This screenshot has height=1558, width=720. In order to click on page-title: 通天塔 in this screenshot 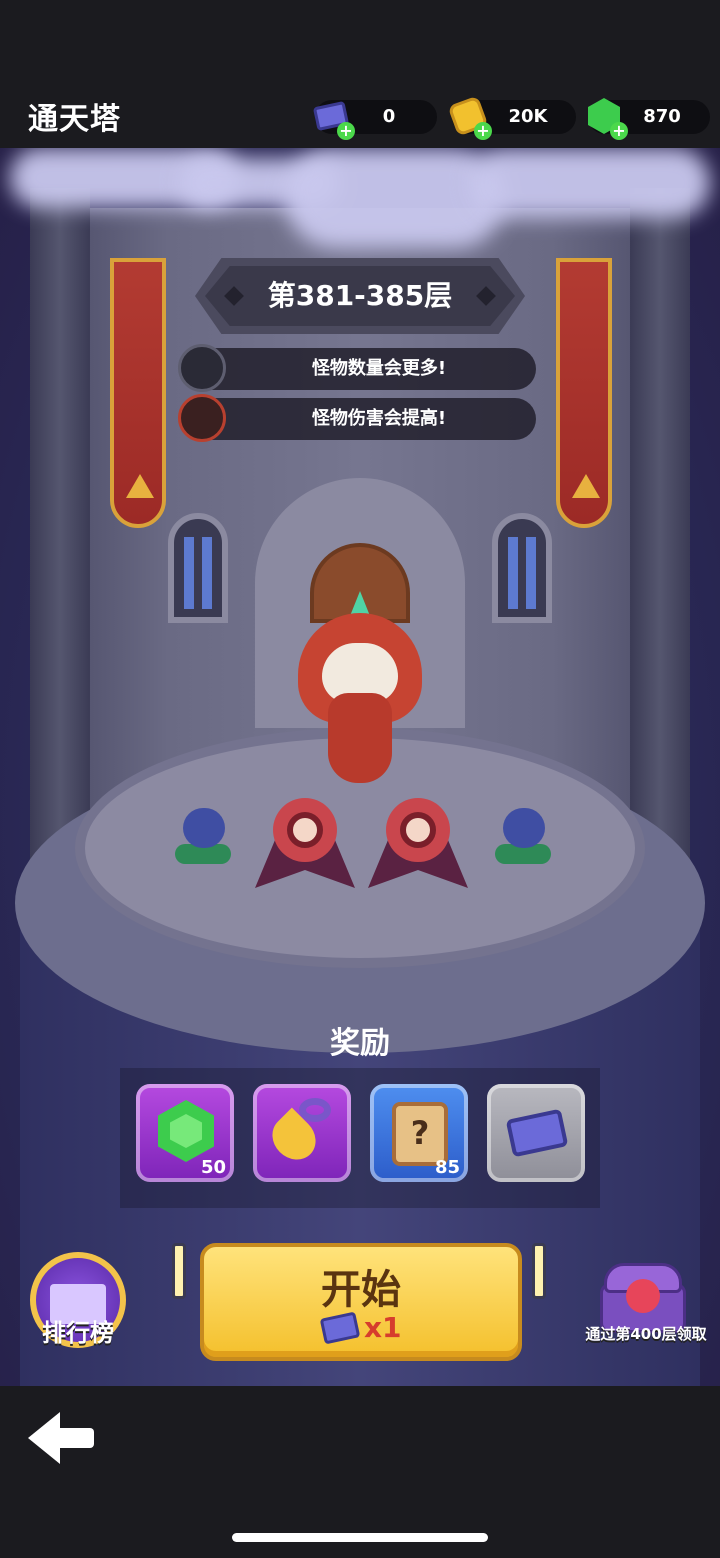, I will do `click(74, 119)`.